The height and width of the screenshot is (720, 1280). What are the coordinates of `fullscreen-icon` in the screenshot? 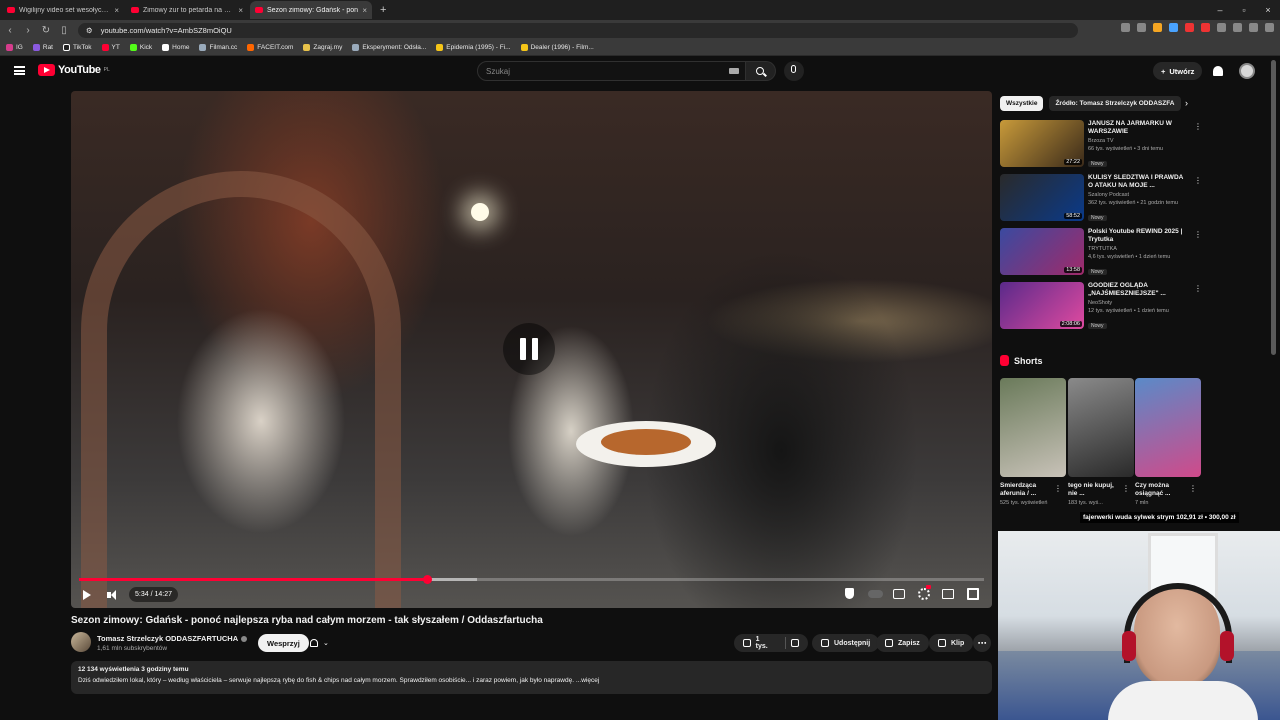 It's located at (973, 594).